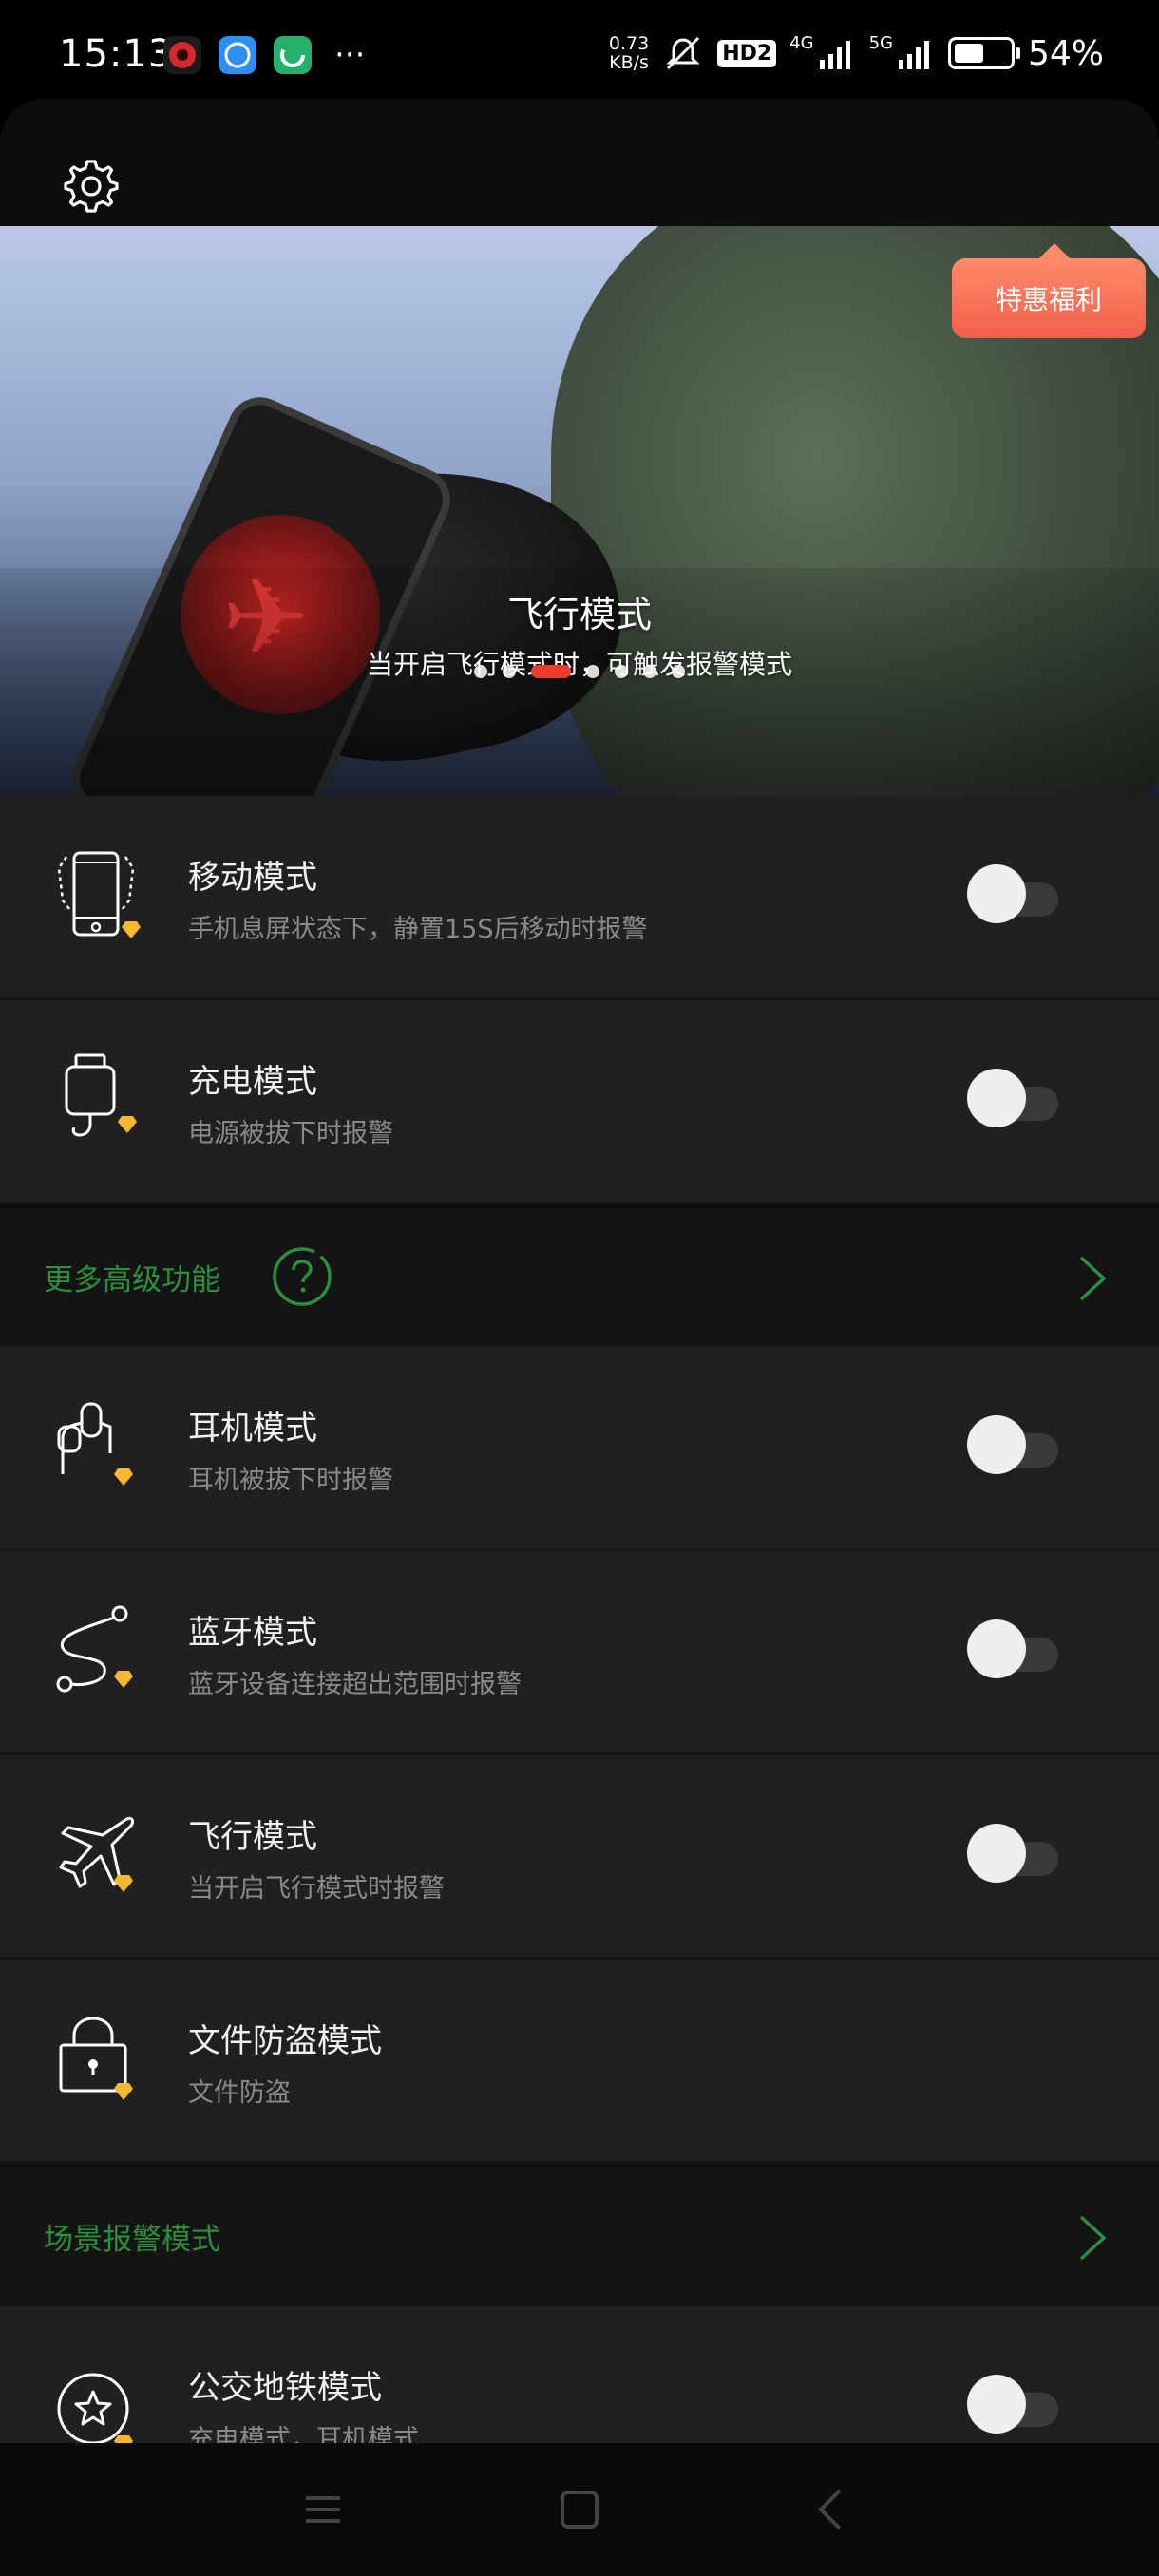  Describe the element at coordinates (91, 186) in the screenshot. I see `settings-gear-icon` at that location.